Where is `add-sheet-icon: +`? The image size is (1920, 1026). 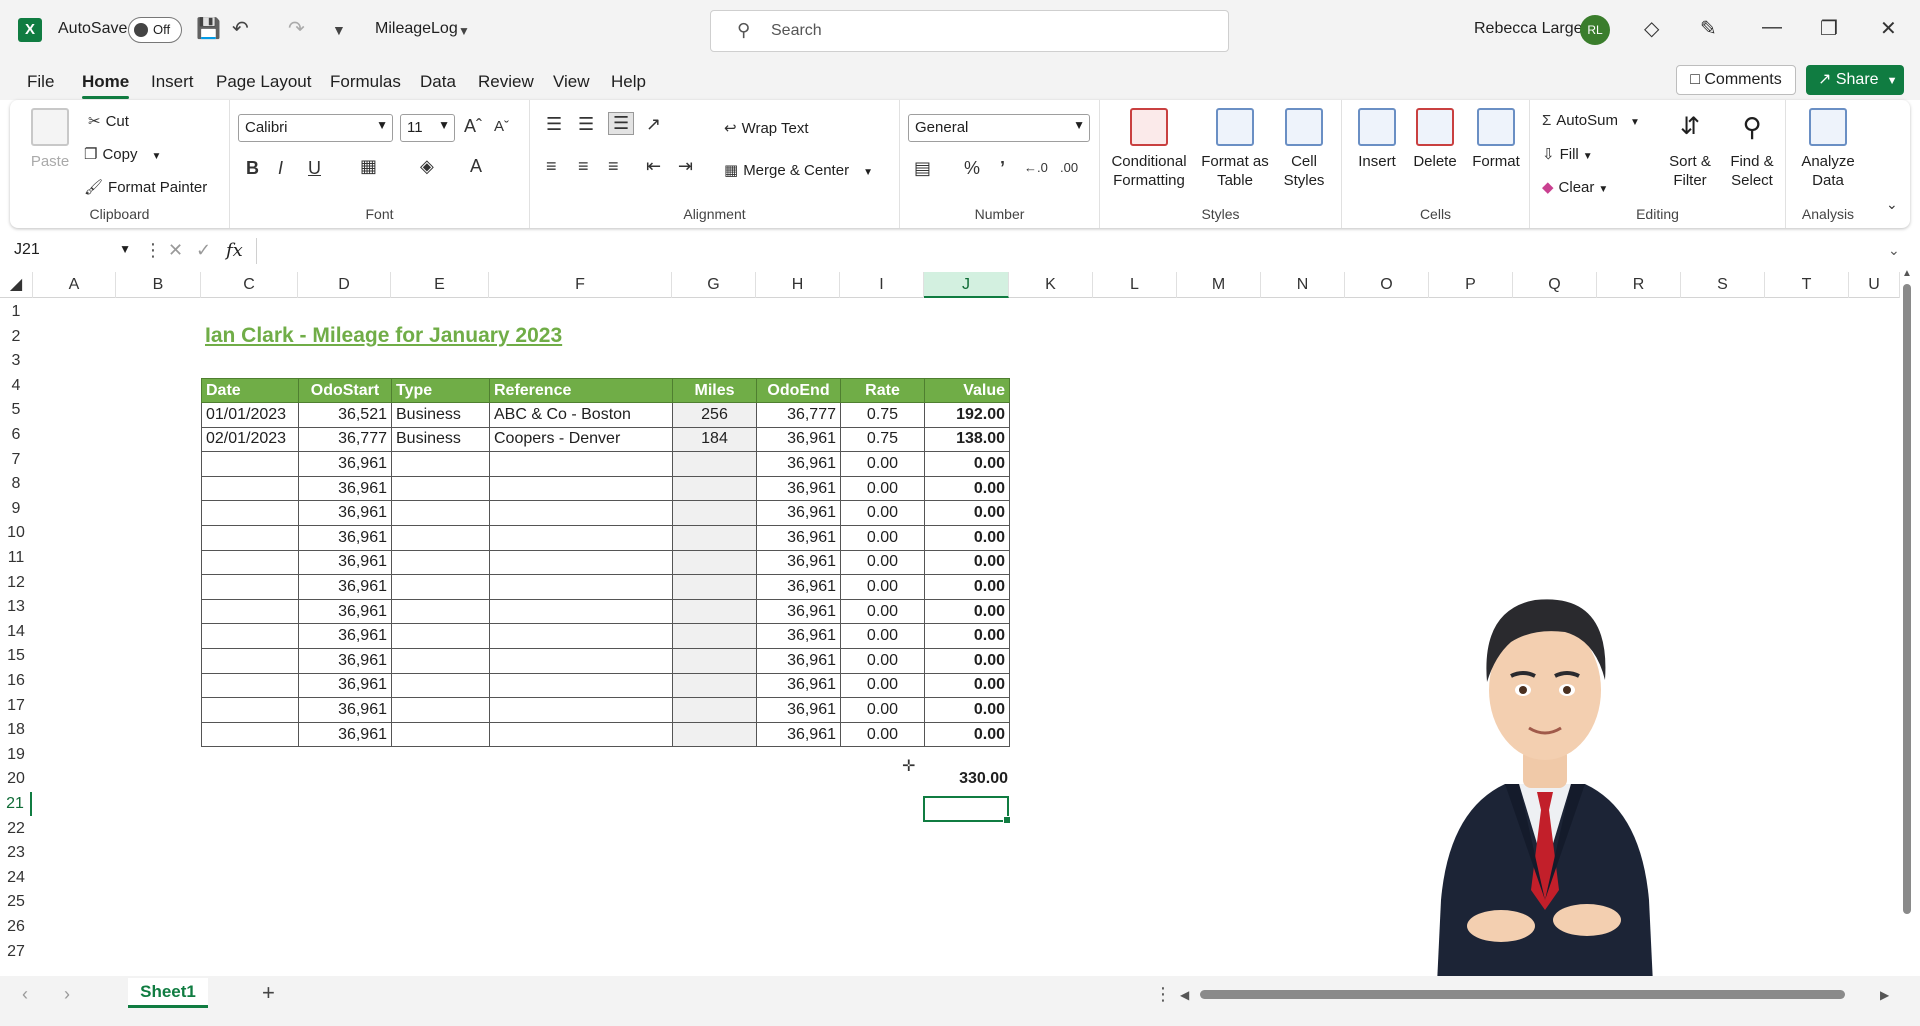
add-sheet-icon: + is located at coordinates (268, 993).